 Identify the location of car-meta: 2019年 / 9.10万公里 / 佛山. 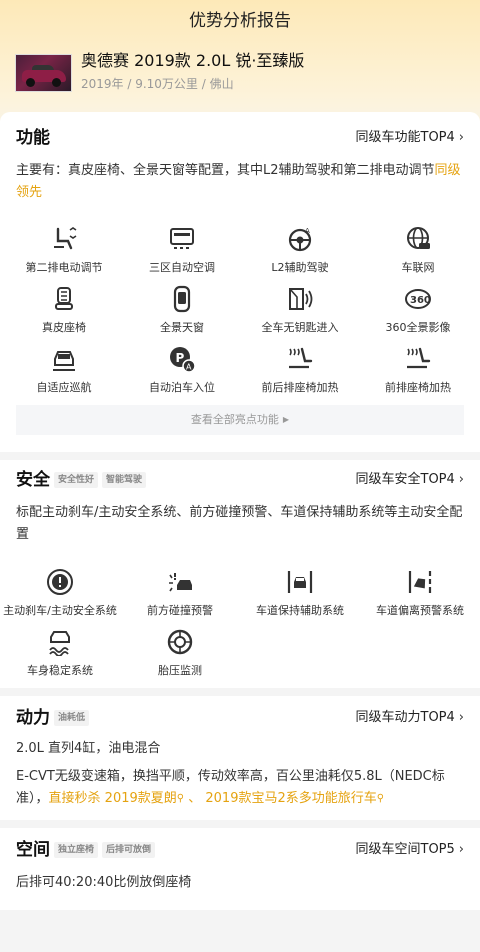
(157, 84).